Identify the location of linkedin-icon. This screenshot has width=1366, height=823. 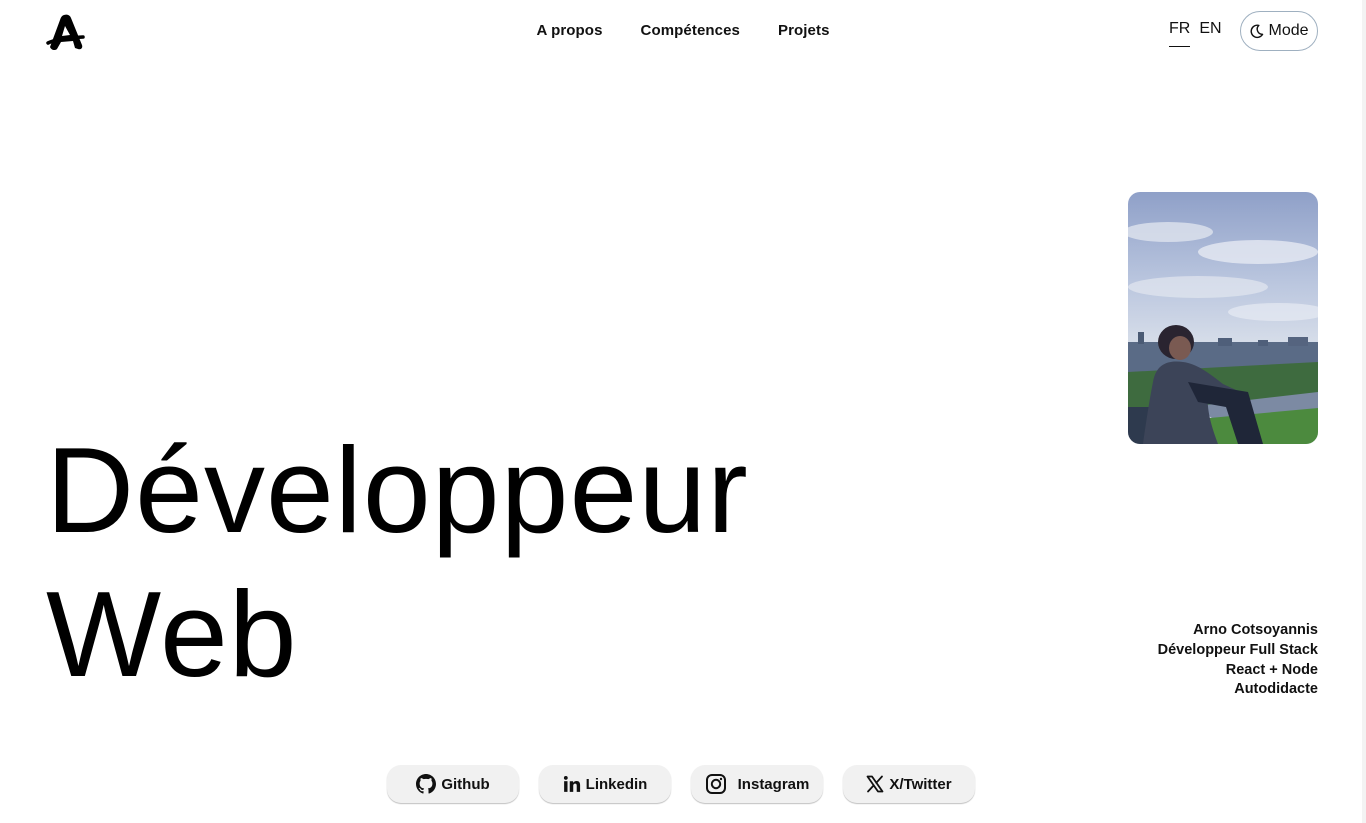
(571, 784).